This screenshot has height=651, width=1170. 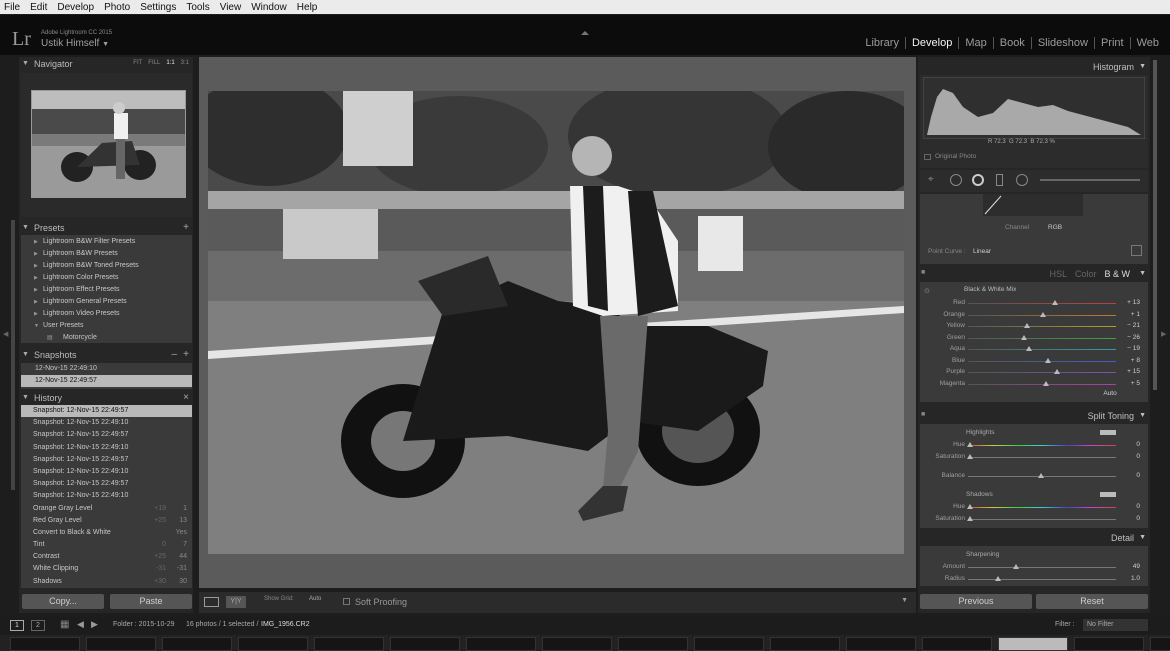 What do you see at coordinates (143, 624) in the screenshot?
I see `folder-label: Folder : 2015-10-29` at bounding box center [143, 624].